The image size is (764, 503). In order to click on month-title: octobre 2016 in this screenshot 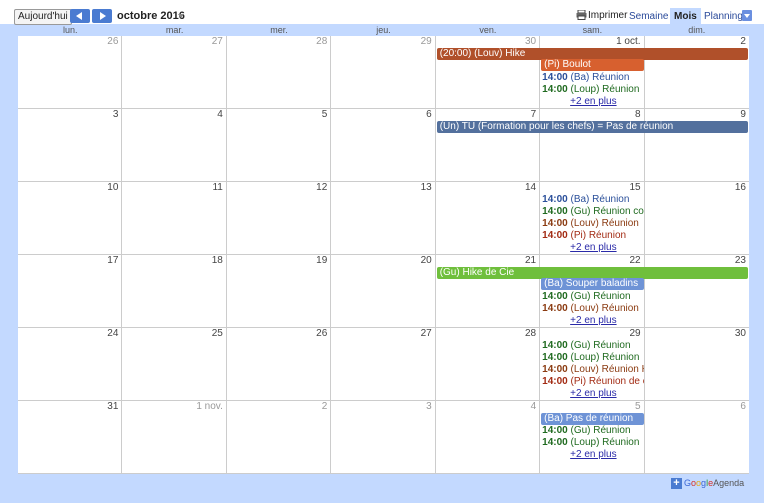, I will do `click(151, 16)`.